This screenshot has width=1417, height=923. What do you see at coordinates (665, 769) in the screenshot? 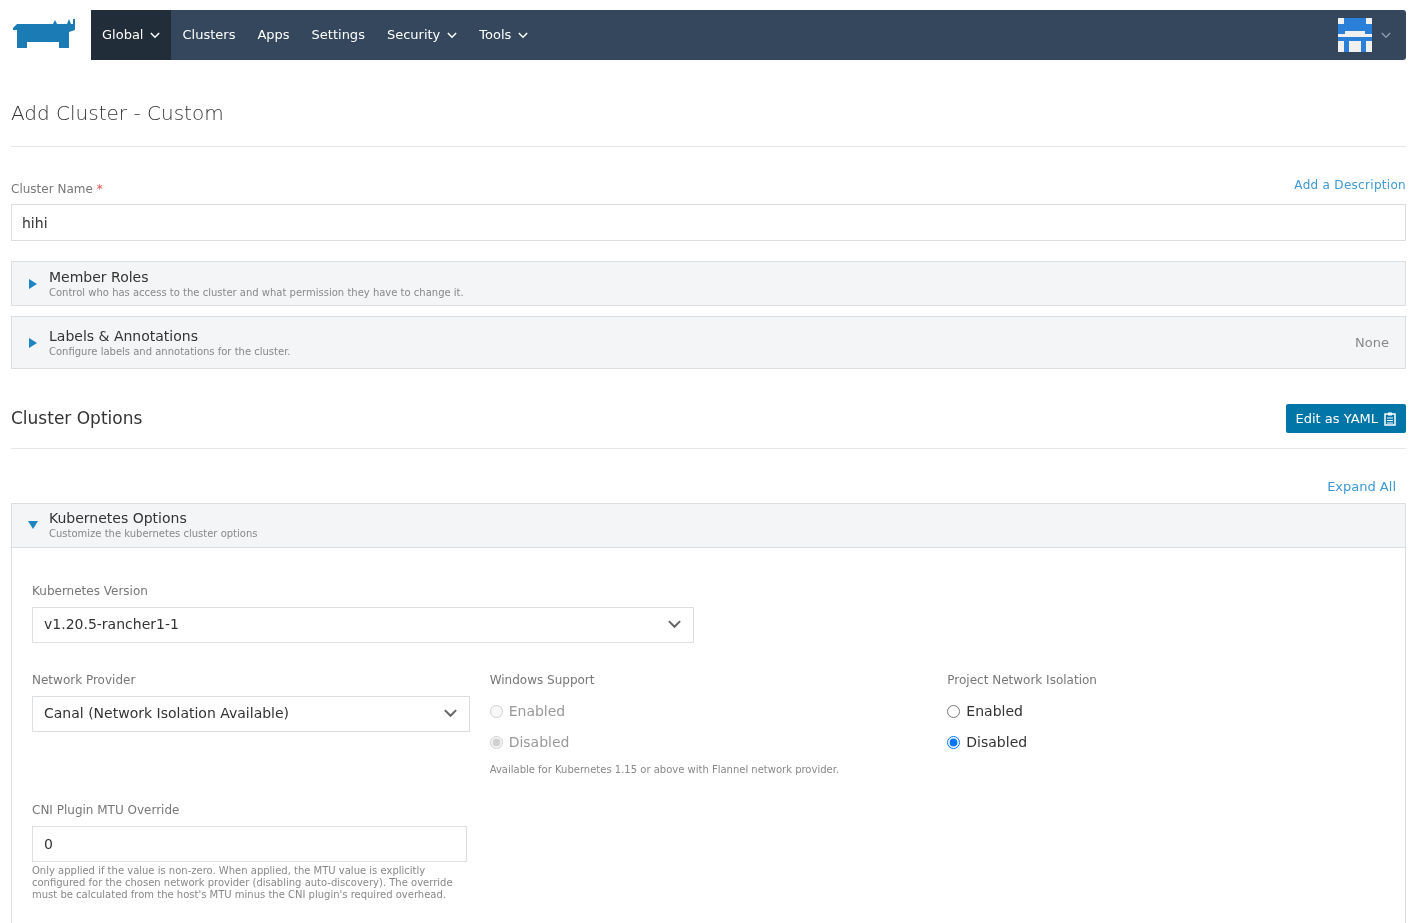
I see `help-text: Available for Kubernetes 1.15 or above with Flannel network provider.` at bounding box center [665, 769].